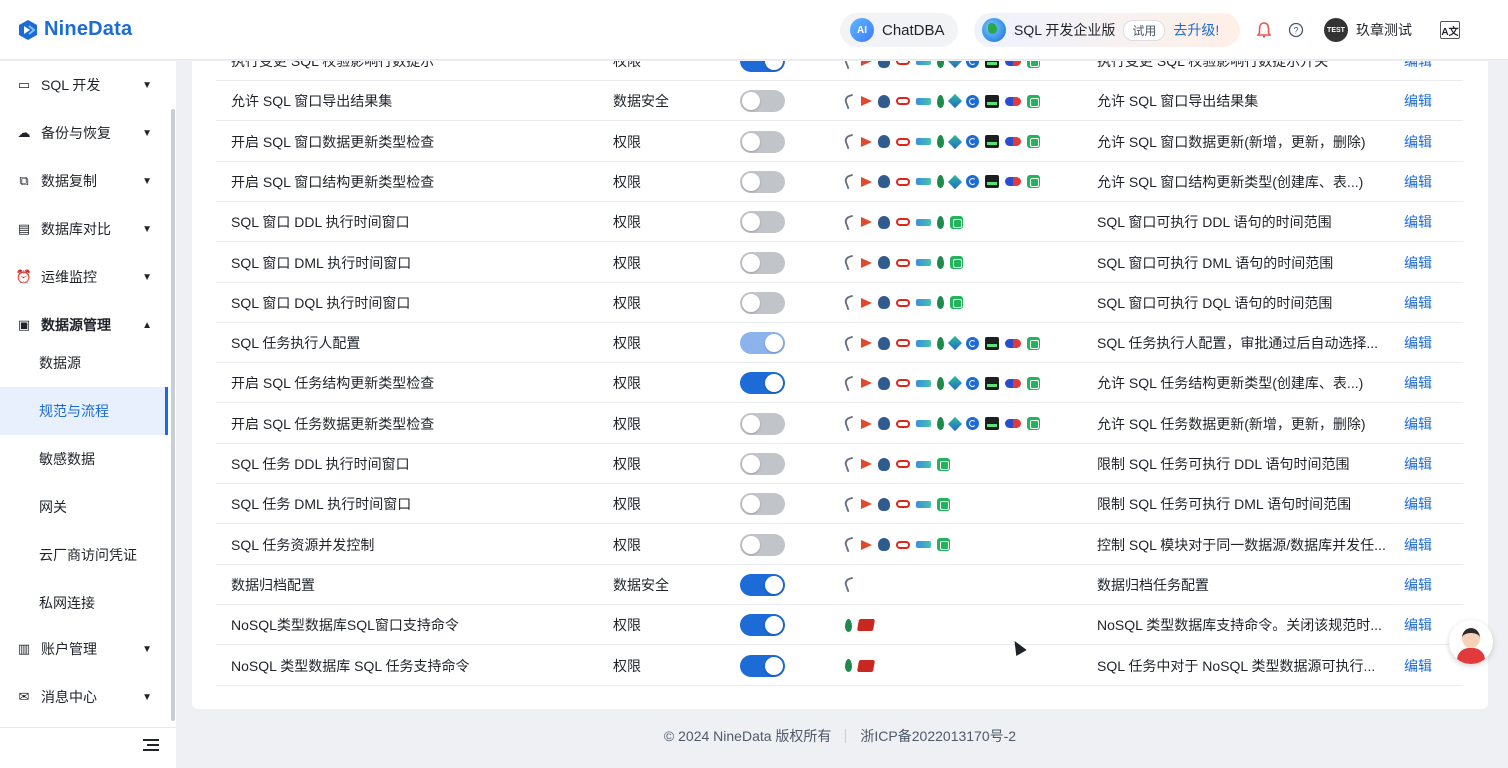 This screenshot has width=1508, height=768. What do you see at coordinates (84, 555) in the screenshot?
I see `sidebar-subitem: 云厂商访问凭证` at bounding box center [84, 555].